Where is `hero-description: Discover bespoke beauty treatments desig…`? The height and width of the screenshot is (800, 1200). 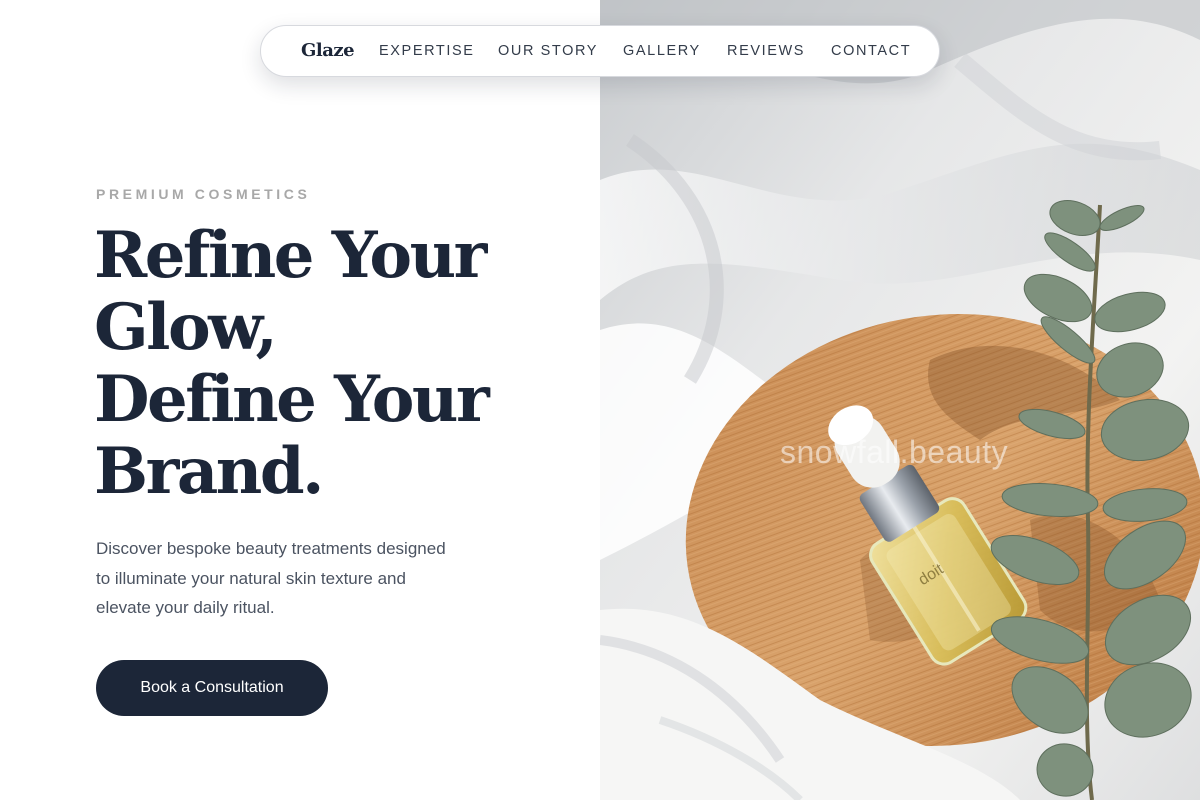
hero-description: Discover bespoke beauty treatments desig… is located at coordinates (306, 578).